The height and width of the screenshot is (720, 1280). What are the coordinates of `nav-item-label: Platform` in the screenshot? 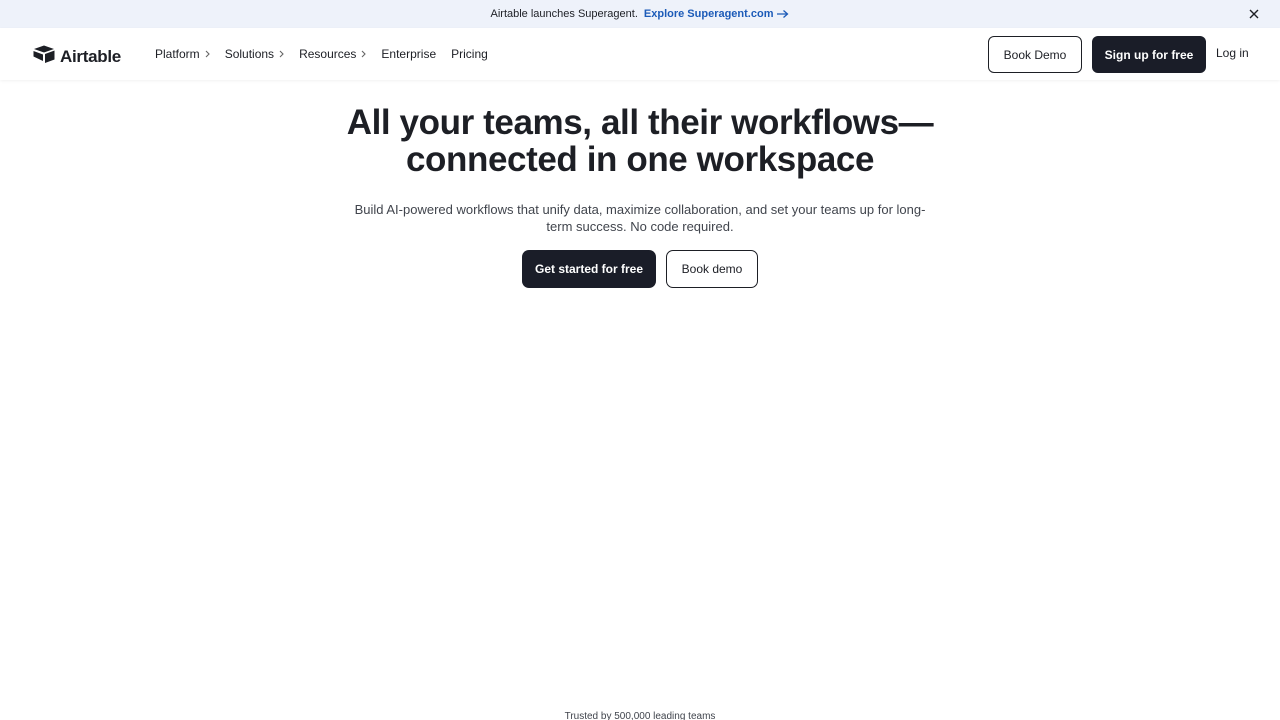 It's located at (177, 54).